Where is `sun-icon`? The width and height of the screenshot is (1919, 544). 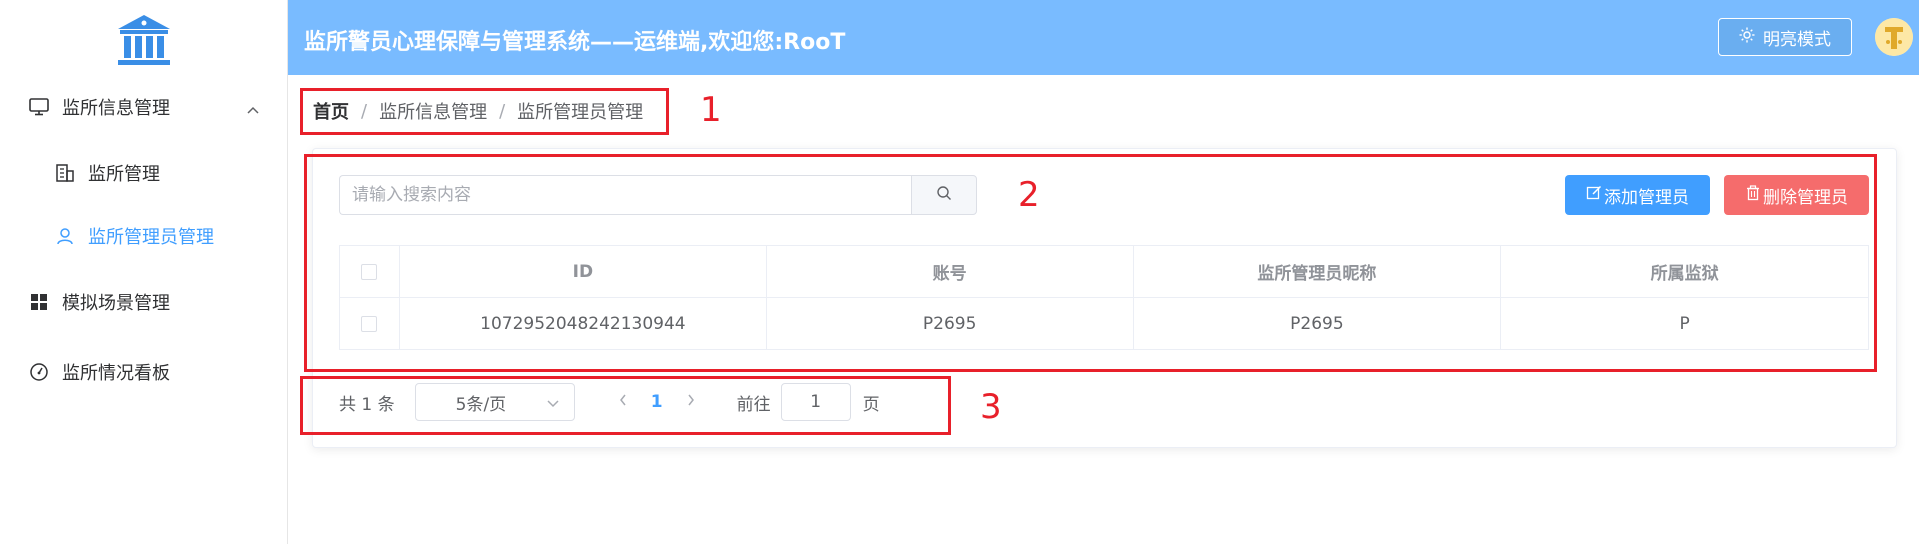
sun-icon is located at coordinates (1747, 37).